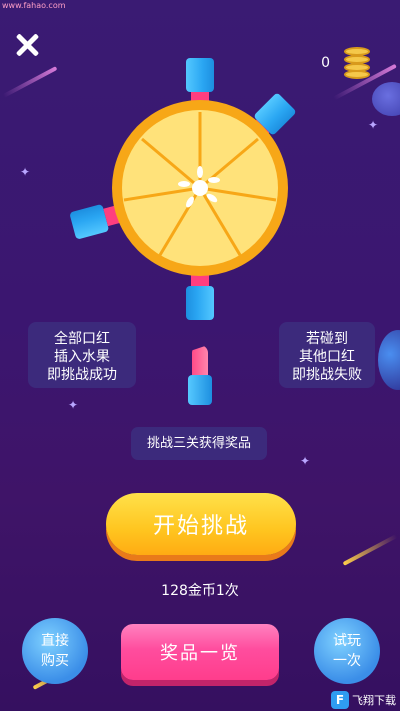 This screenshot has height=711, width=400. I want to click on cost-label: 128金币1次, so click(200, 591).